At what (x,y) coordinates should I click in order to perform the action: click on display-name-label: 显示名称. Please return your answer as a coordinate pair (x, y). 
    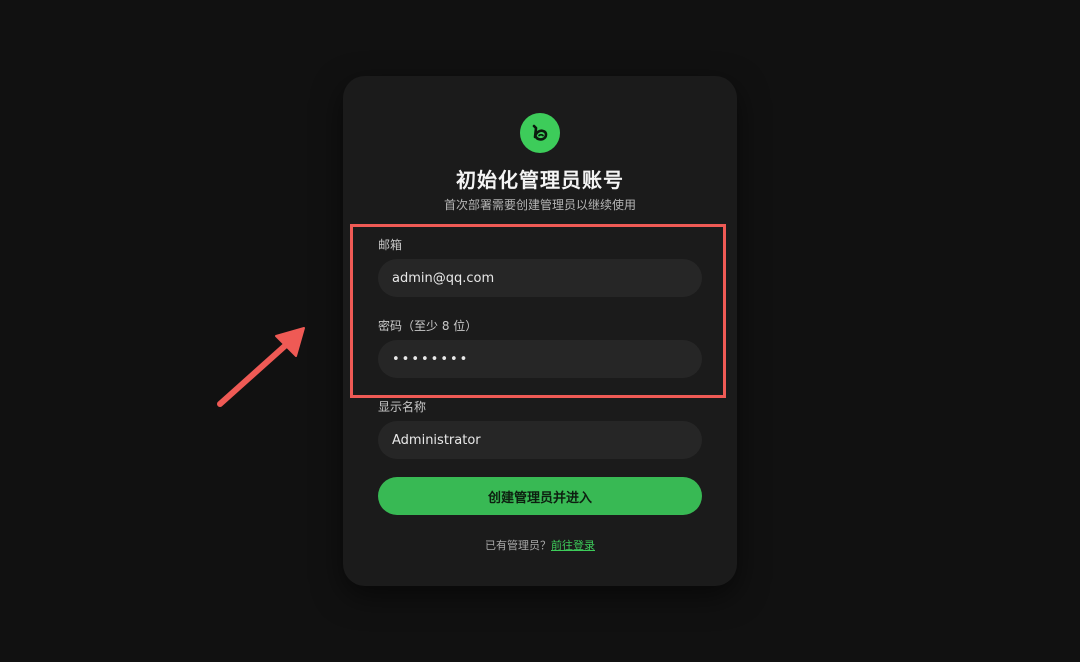
    Looking at the image, I should click on (402, 407).